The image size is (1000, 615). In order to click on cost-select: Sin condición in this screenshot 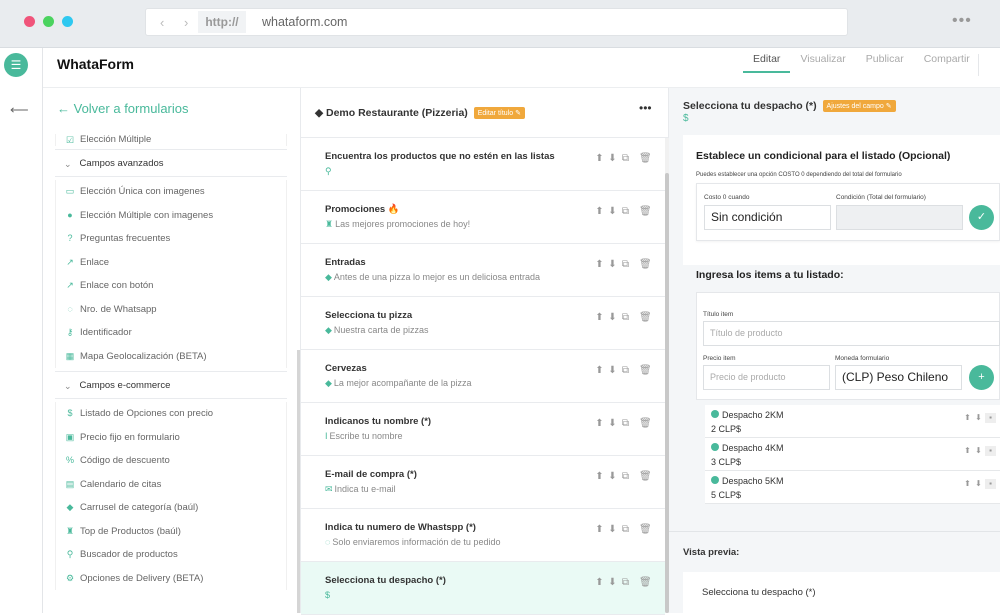, I will do `click(767, 217)`.